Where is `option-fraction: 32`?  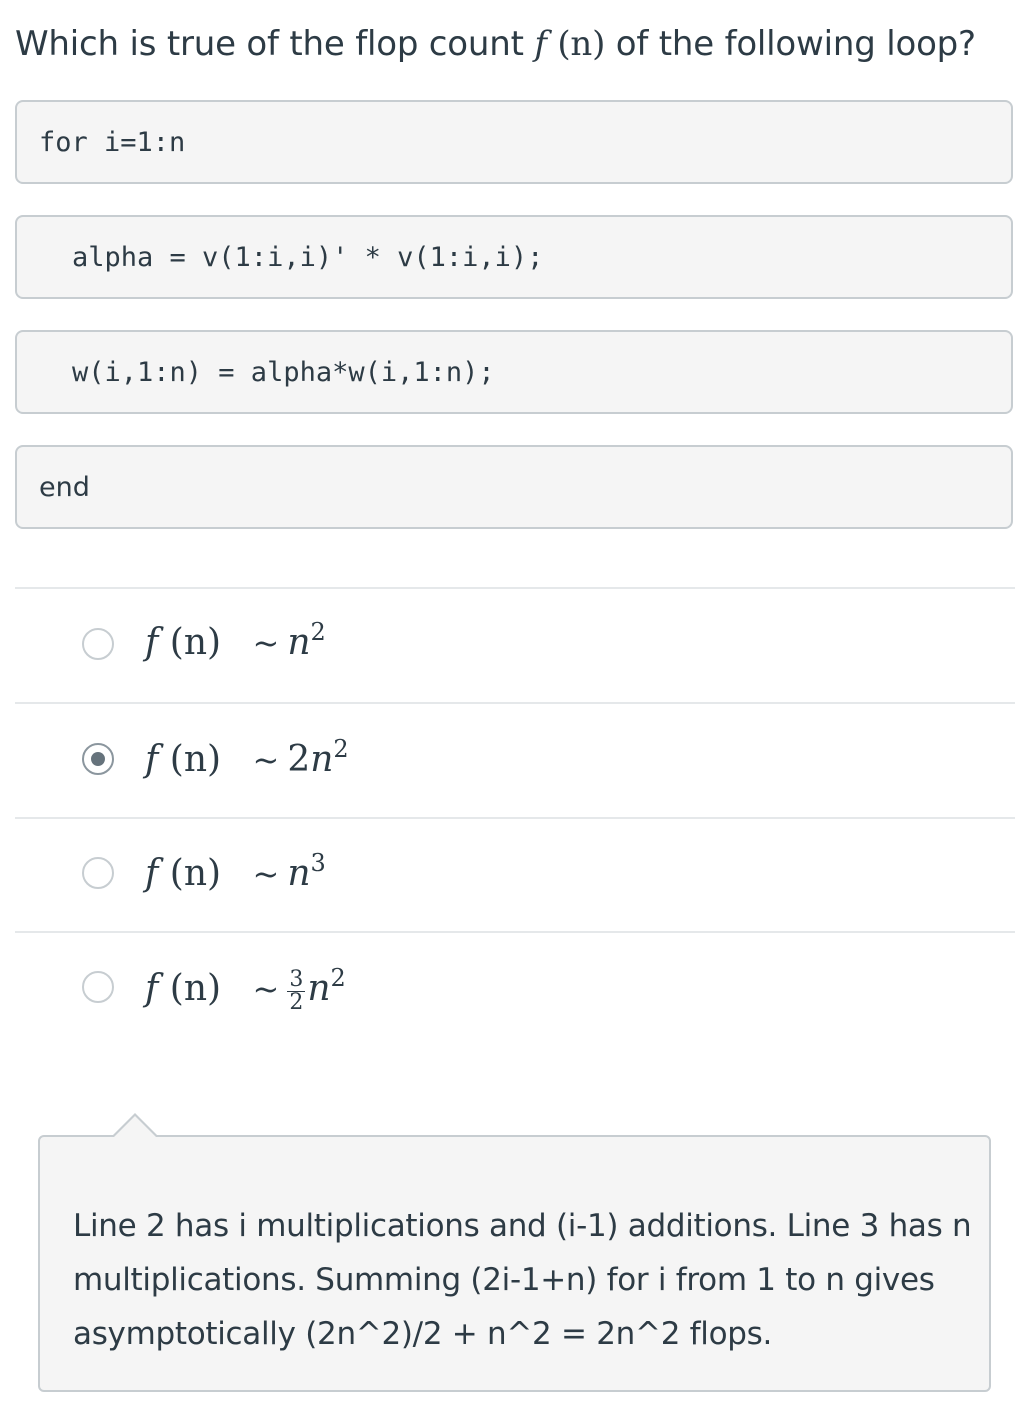
option-fraction: 32 is located at coordinates (296, 990).